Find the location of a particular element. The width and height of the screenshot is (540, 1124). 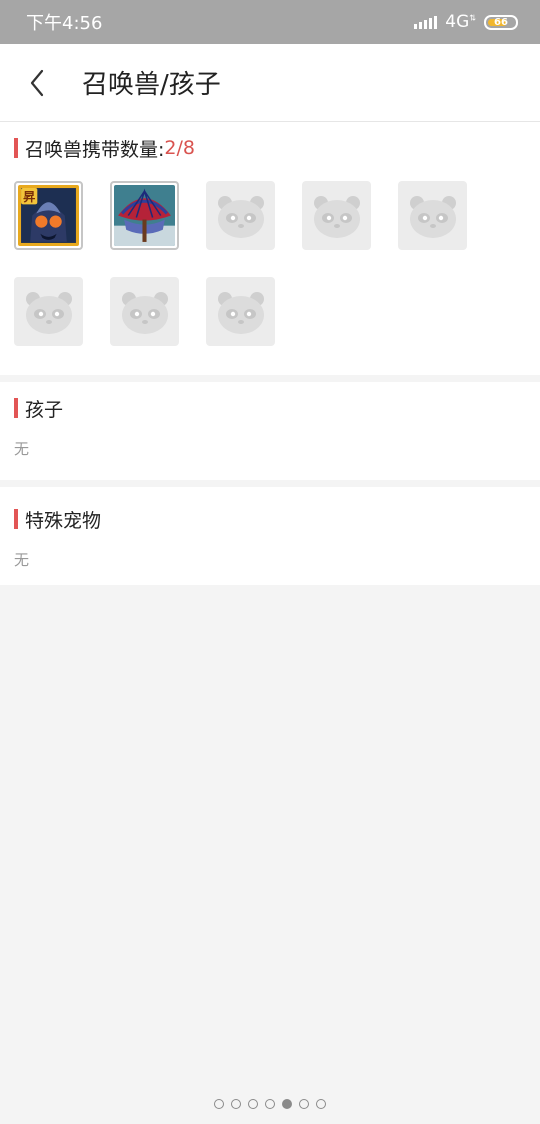

special-pets-empty-text: 无 is located at coordinates (22, 560).